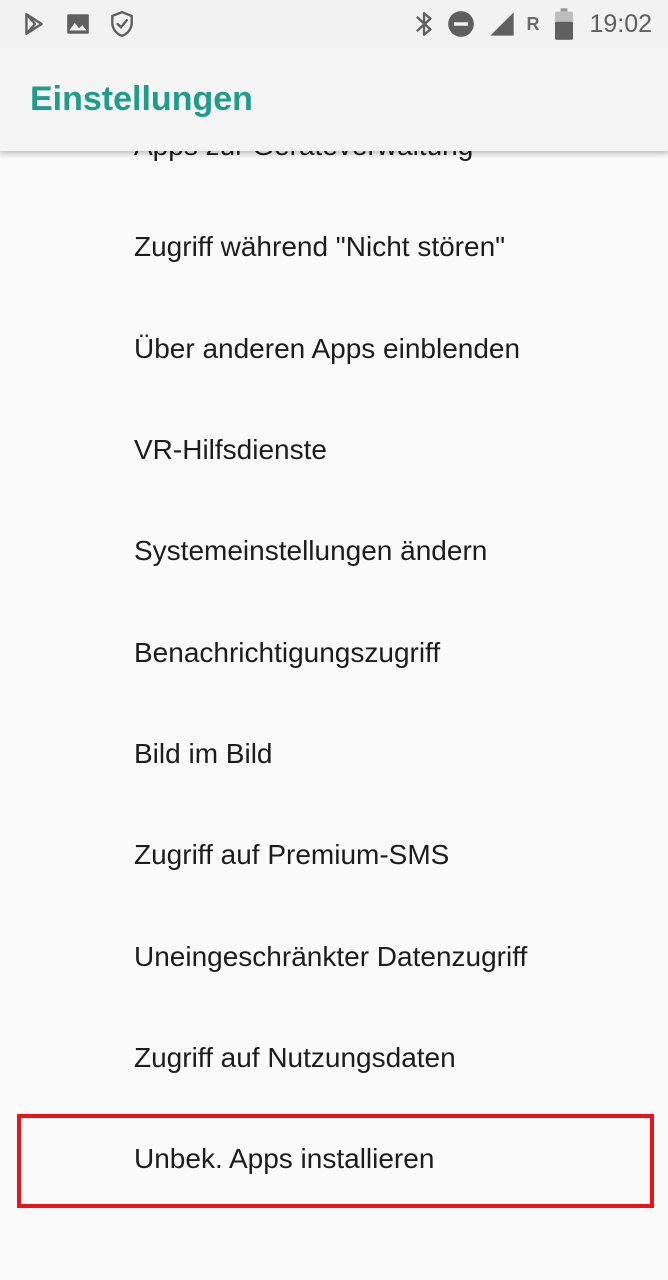  Describe the element at coordinates (203, 753) in the screenshot. I see `list-item-label: Bild im Bild` at that location.